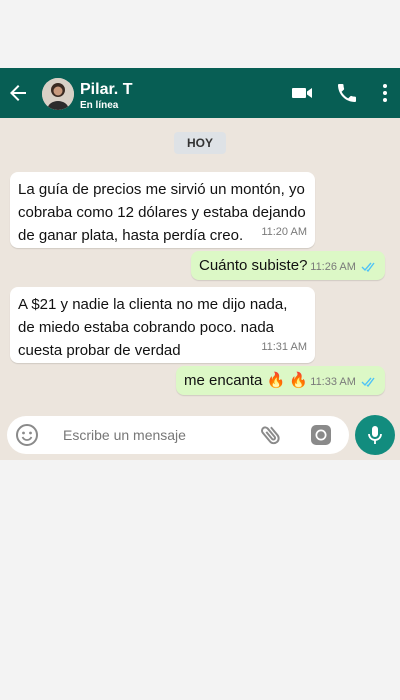 This screenshot has width=400, height=700. I want to click on emoji-icon, so click(27, 435).